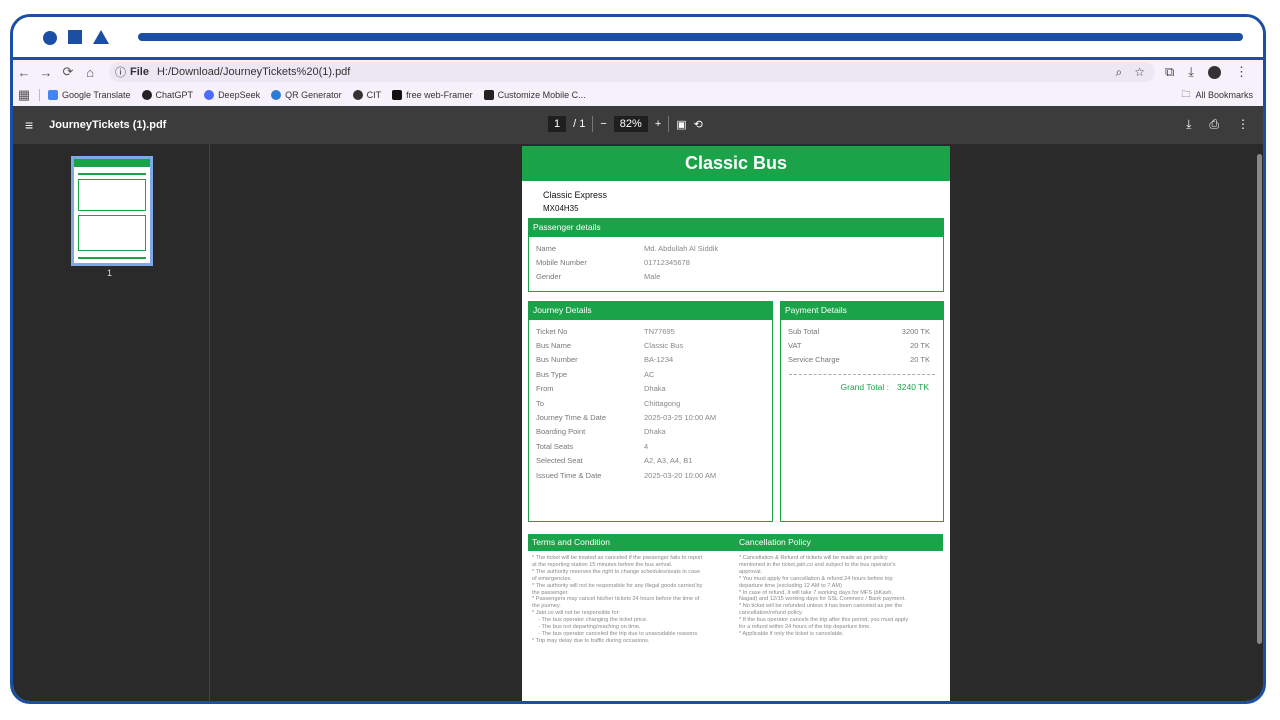 The image size is (1280, 720). What do you see at coordinates (397, 95) in the screenshot?
I see `framer-icon` at bounding box center [397, 95].